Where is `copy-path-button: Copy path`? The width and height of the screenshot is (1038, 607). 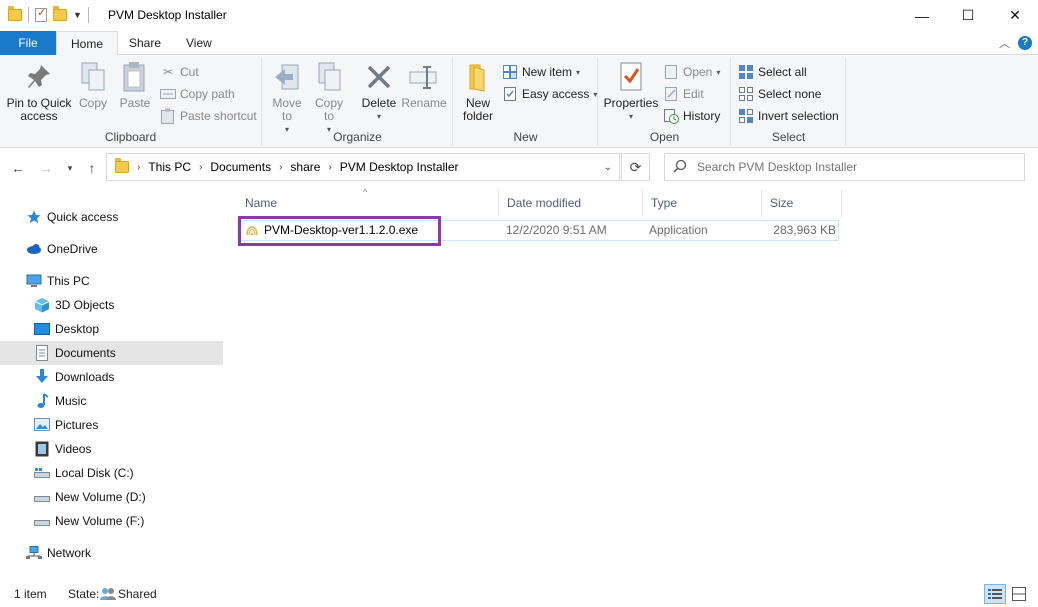
copy-path-button: Copy path is located at coordinates (197, 94).